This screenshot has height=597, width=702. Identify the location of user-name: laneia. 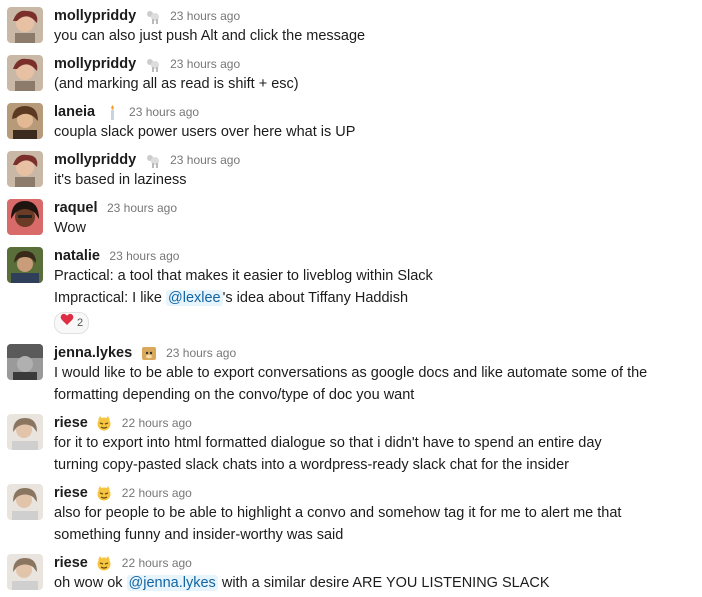
(74, 112).